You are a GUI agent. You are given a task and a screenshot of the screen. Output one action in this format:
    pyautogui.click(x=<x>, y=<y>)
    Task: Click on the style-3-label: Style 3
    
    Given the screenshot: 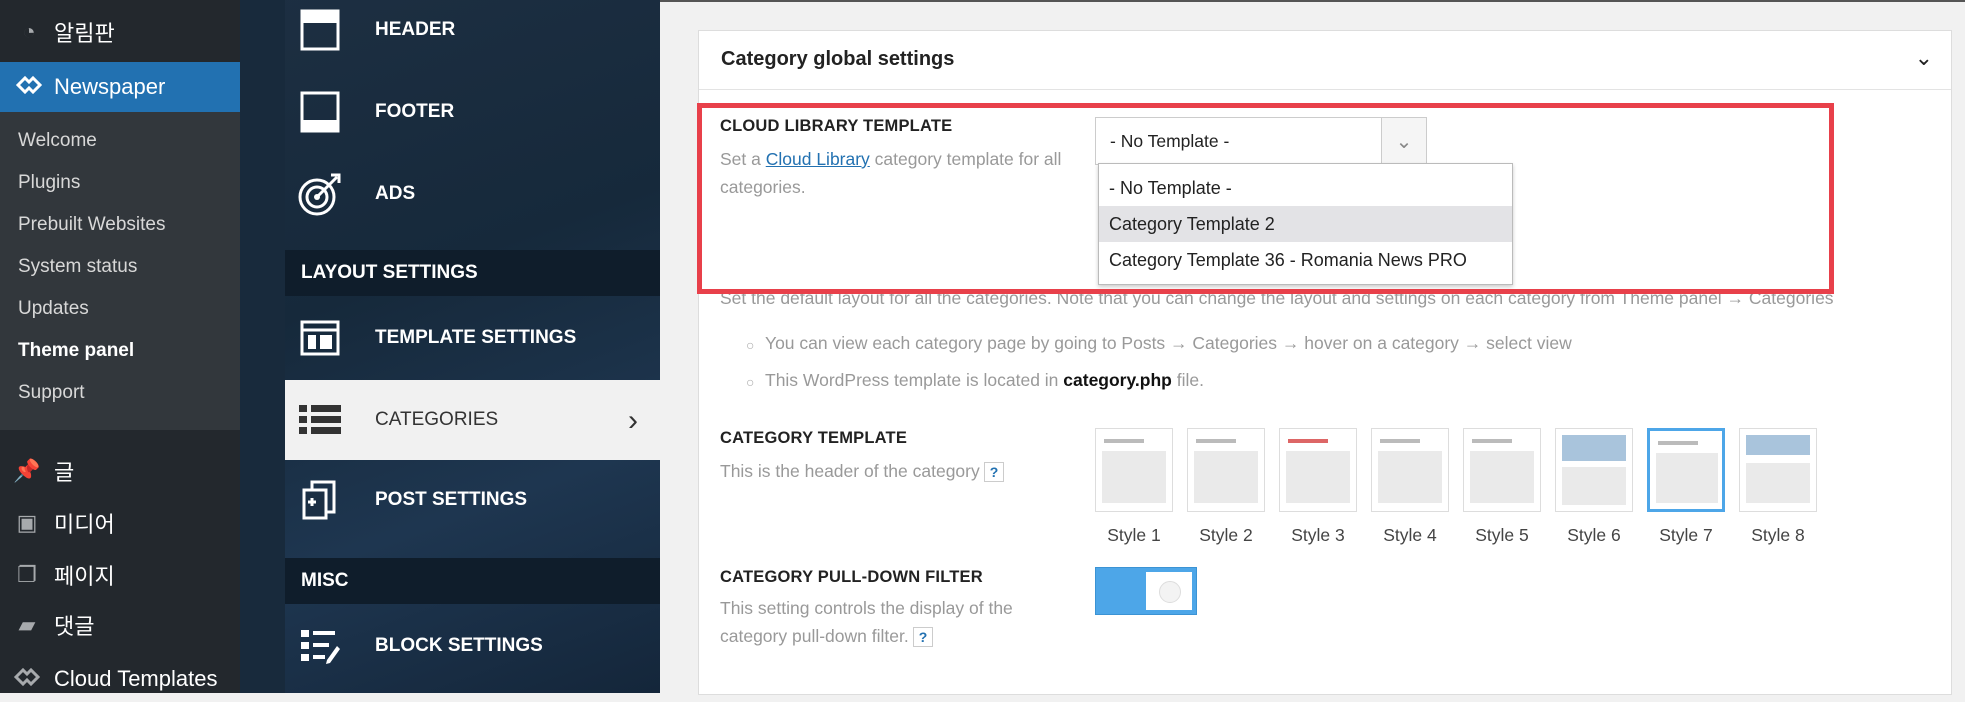 What is the action you would take?
    pyautogui.click(x=1318, y=535)
    